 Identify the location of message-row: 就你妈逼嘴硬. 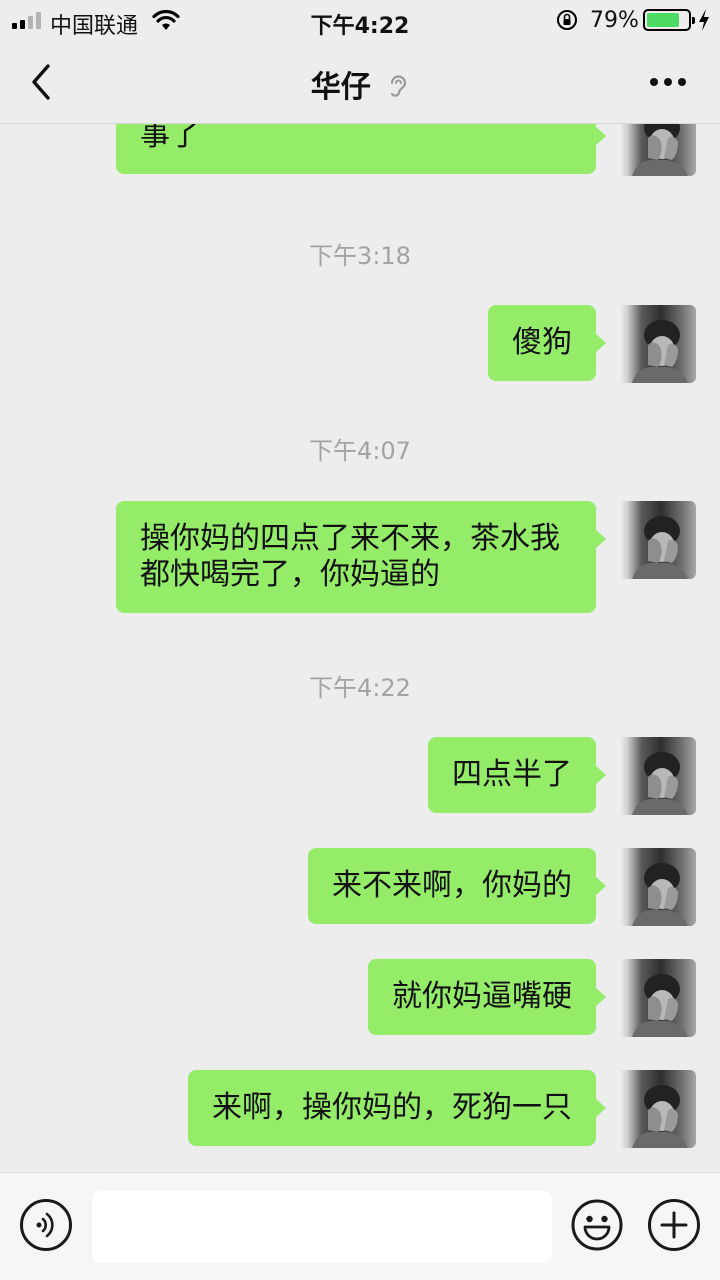
(532, 998).